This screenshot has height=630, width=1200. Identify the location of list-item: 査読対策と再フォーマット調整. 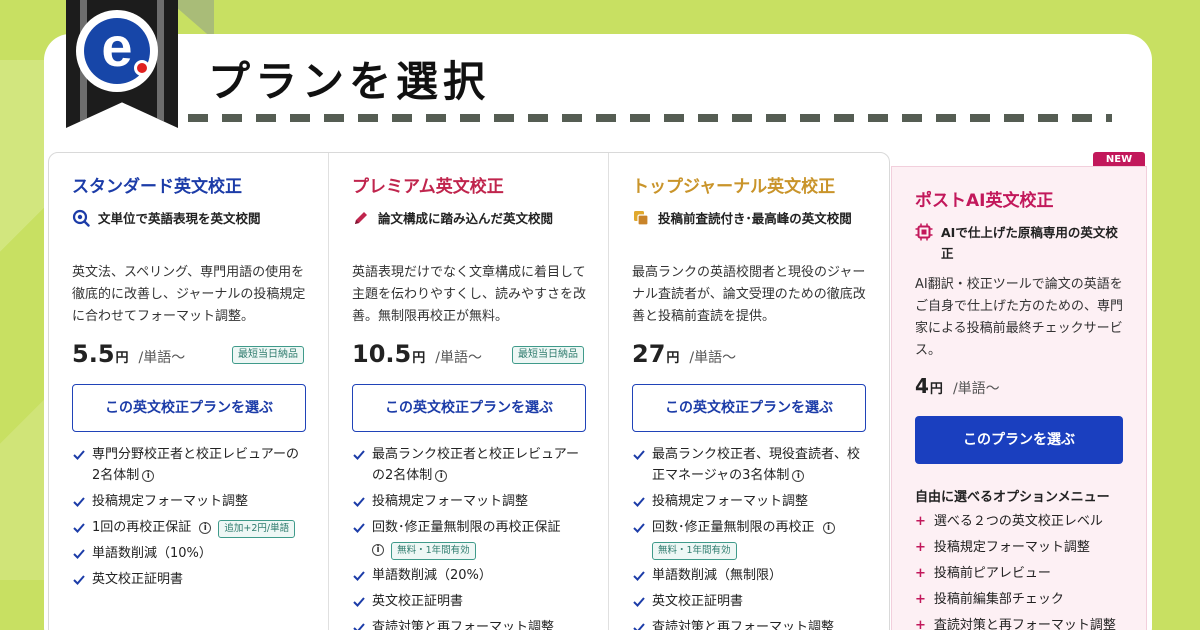
(749, 623).